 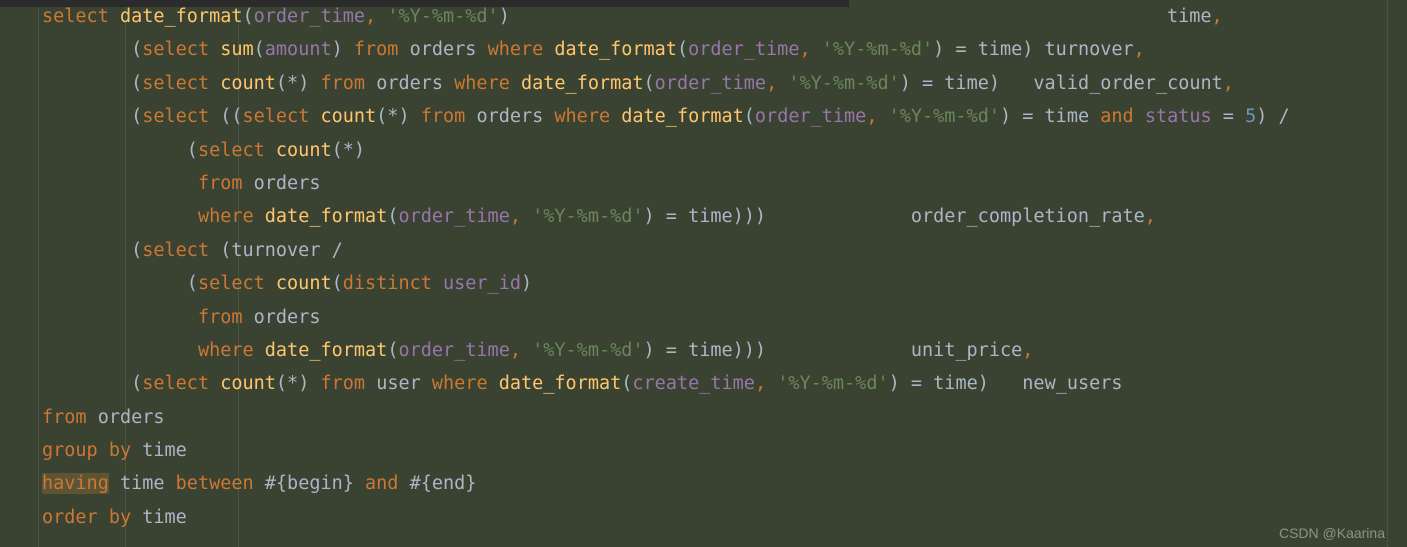 What do you see at coordinates (703, 517) in the screenshot?
I see `code-line: order by time` at bounding box center [703, 517].